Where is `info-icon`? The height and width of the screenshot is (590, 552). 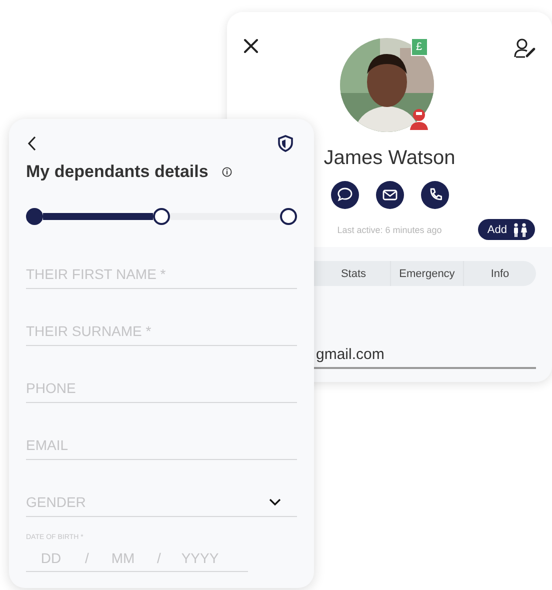
info-icon is located at coordinates (227, 172).